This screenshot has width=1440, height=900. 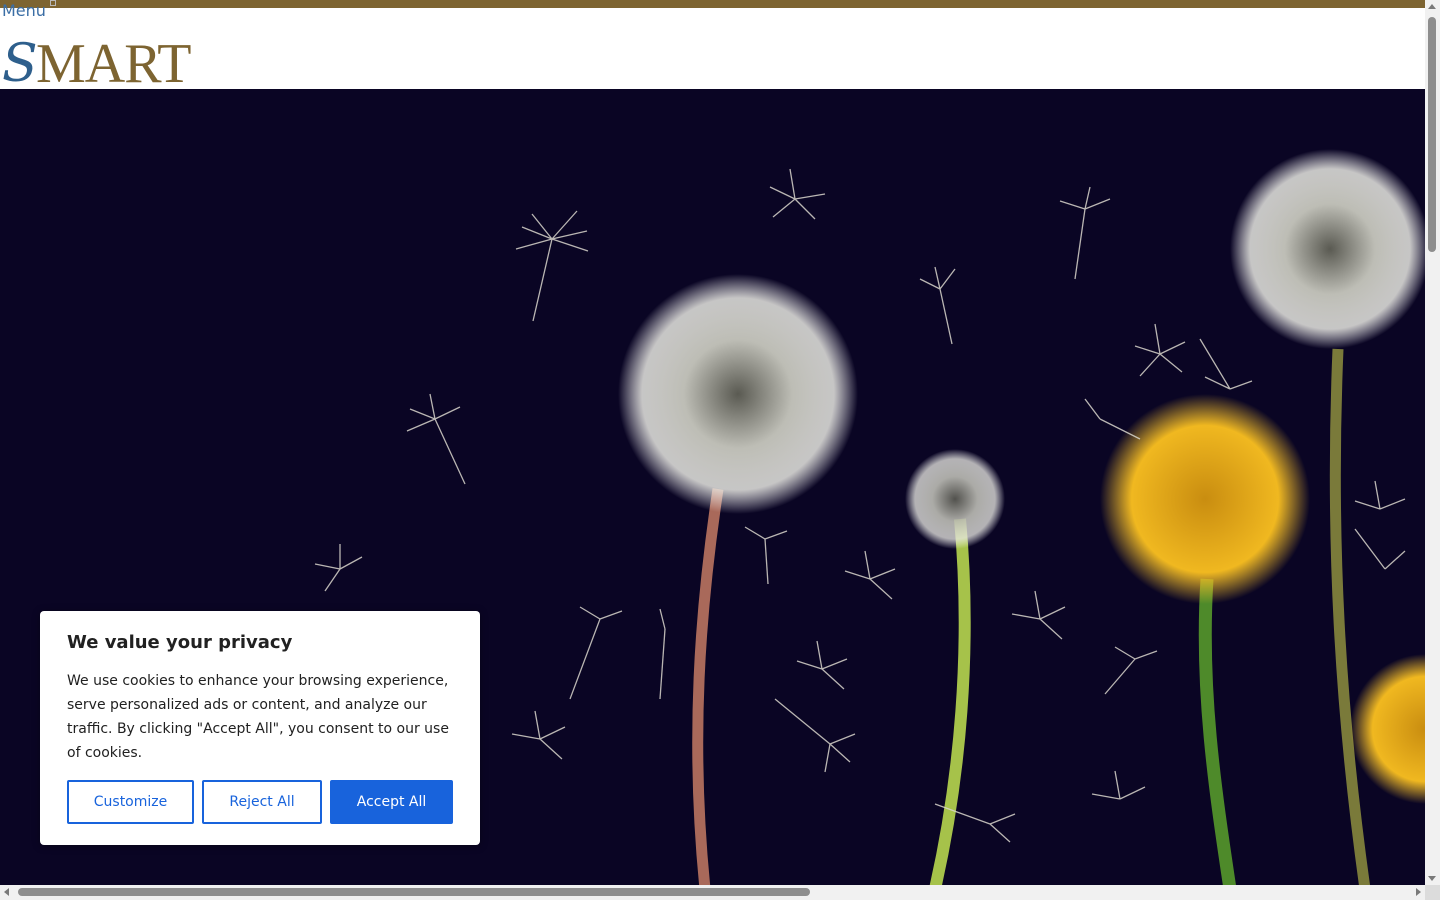 I want to click on accept-all-button: Accept All, so click(x=391, y=802).